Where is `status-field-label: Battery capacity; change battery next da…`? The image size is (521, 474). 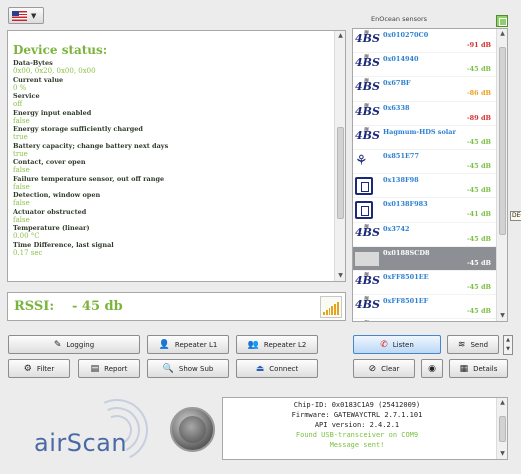 status-field-label: Battery capacity; change battery next da… is located at coordinates (91, 145).